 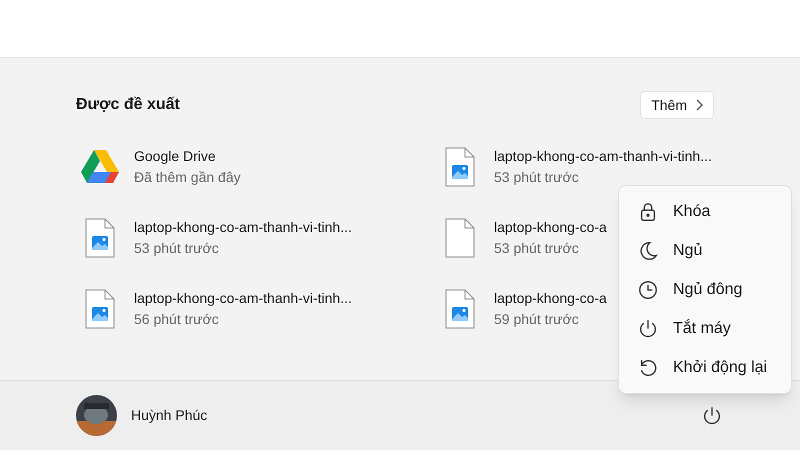 I want to click on section-title: Được đề xuất, so click(x=128, y=105).